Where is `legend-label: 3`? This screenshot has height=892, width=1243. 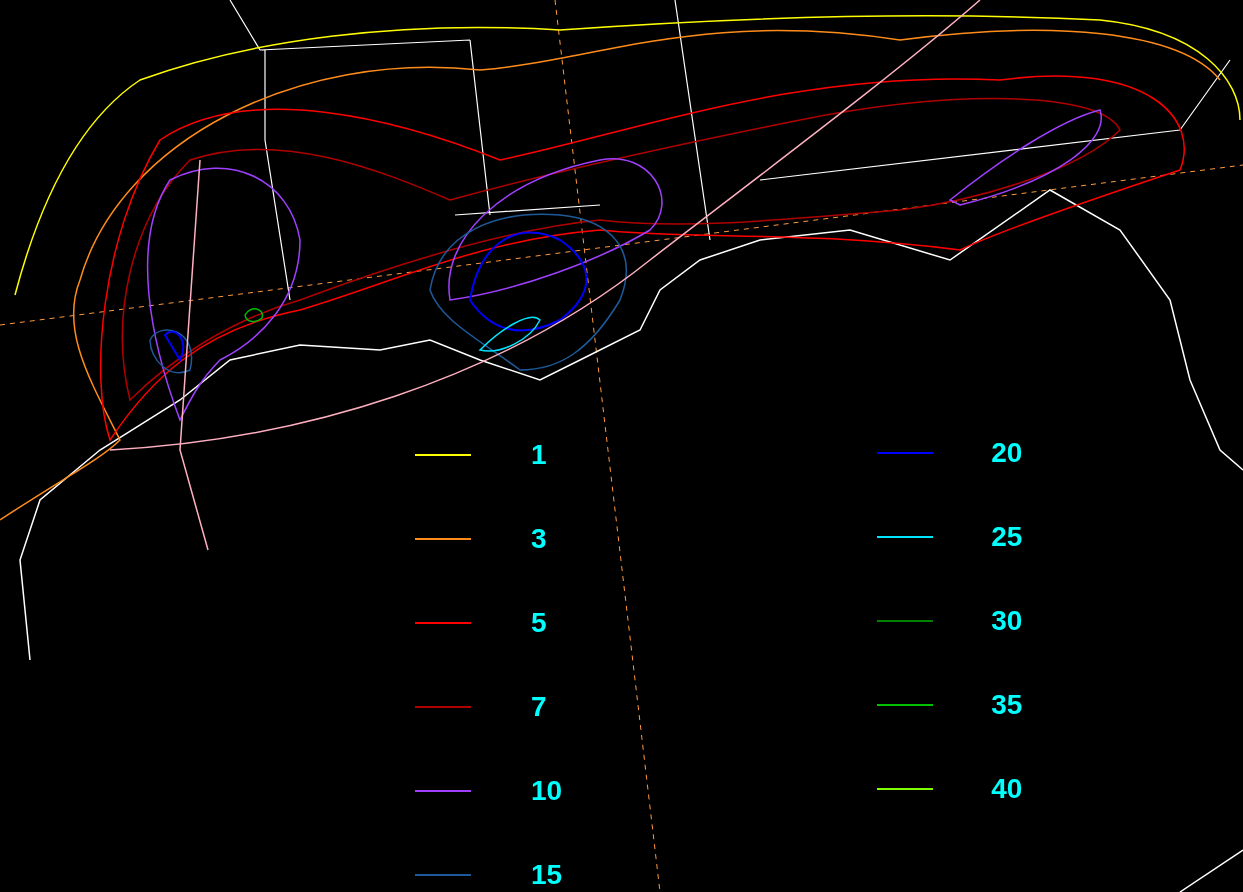 legend-label: 3 is located at coordinates (539, 539).